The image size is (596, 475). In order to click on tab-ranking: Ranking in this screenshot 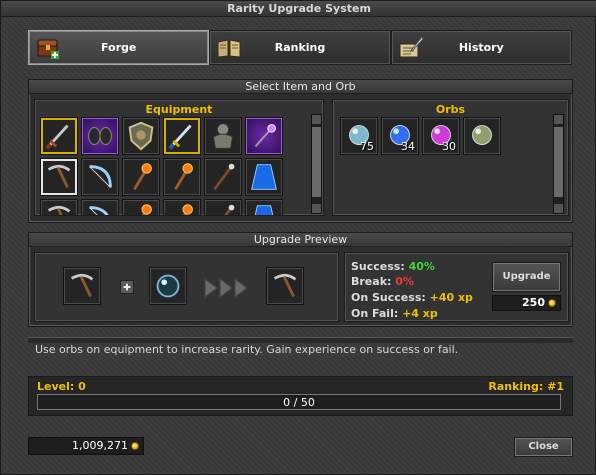, I will do `click(300, 47)`.